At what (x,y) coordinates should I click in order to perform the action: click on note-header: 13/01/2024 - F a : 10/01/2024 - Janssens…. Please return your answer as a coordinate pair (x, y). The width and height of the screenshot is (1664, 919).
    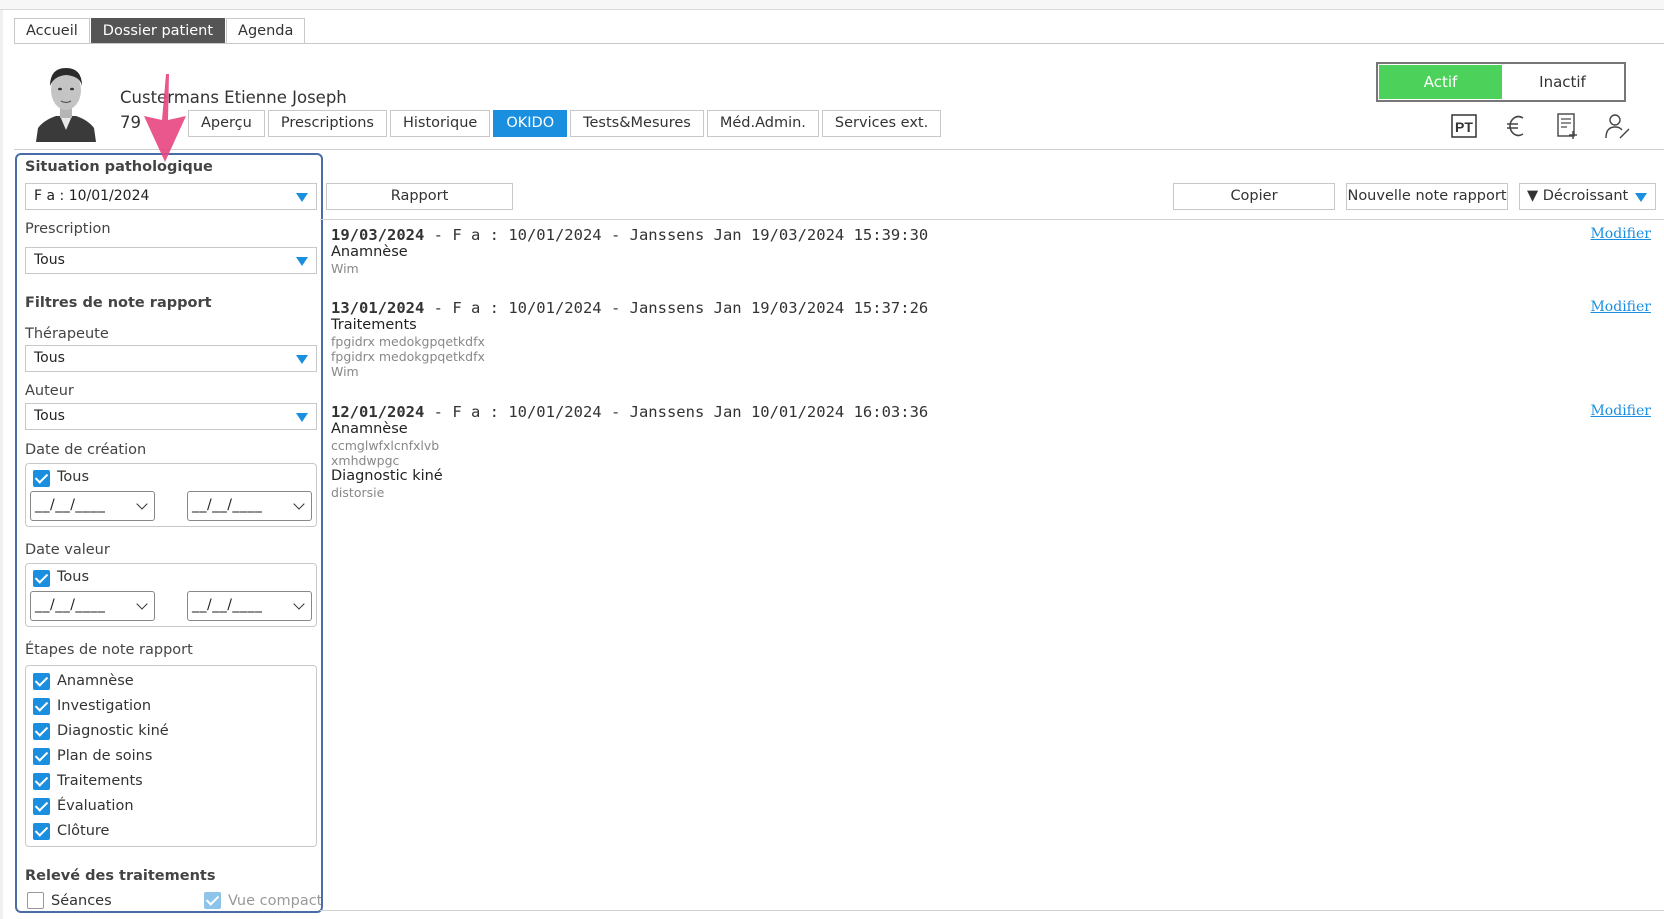
    Looking at the image, I should click on (991, 308).